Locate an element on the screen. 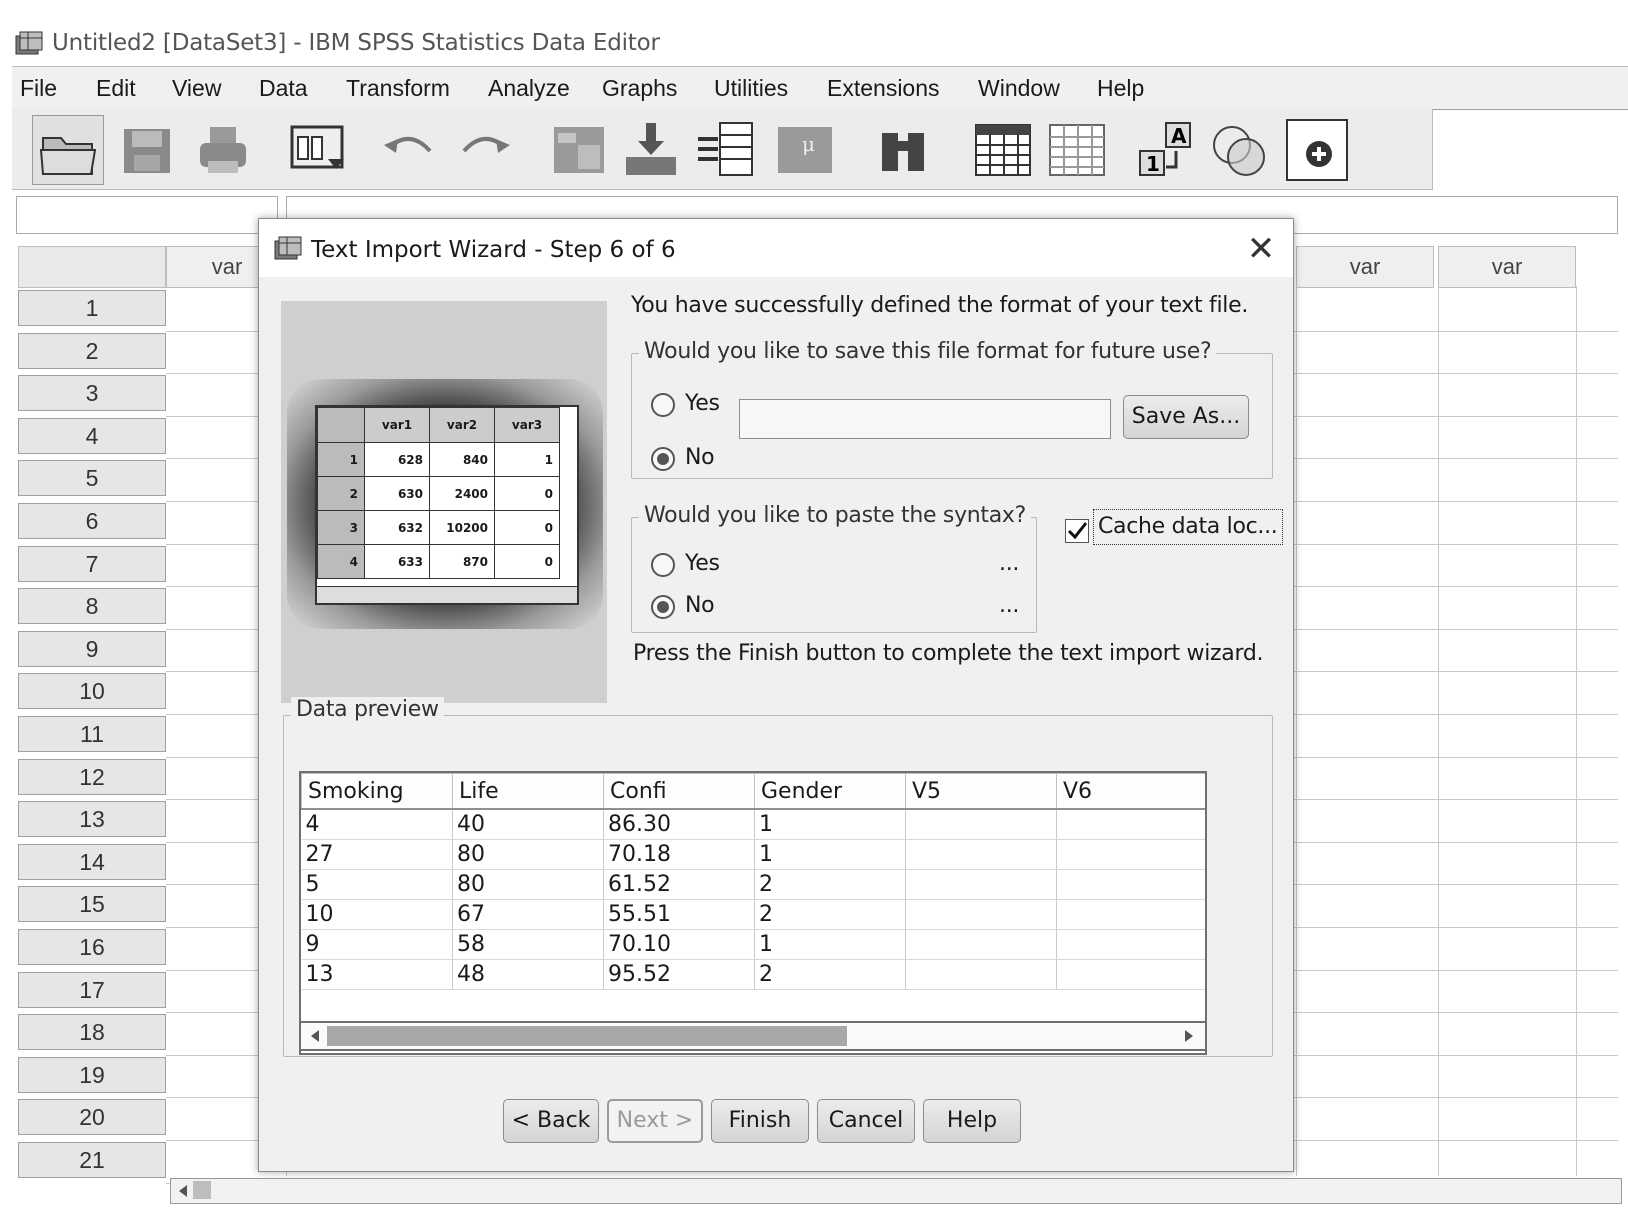  column-header-label: var is located at coordinates (1507, 266).